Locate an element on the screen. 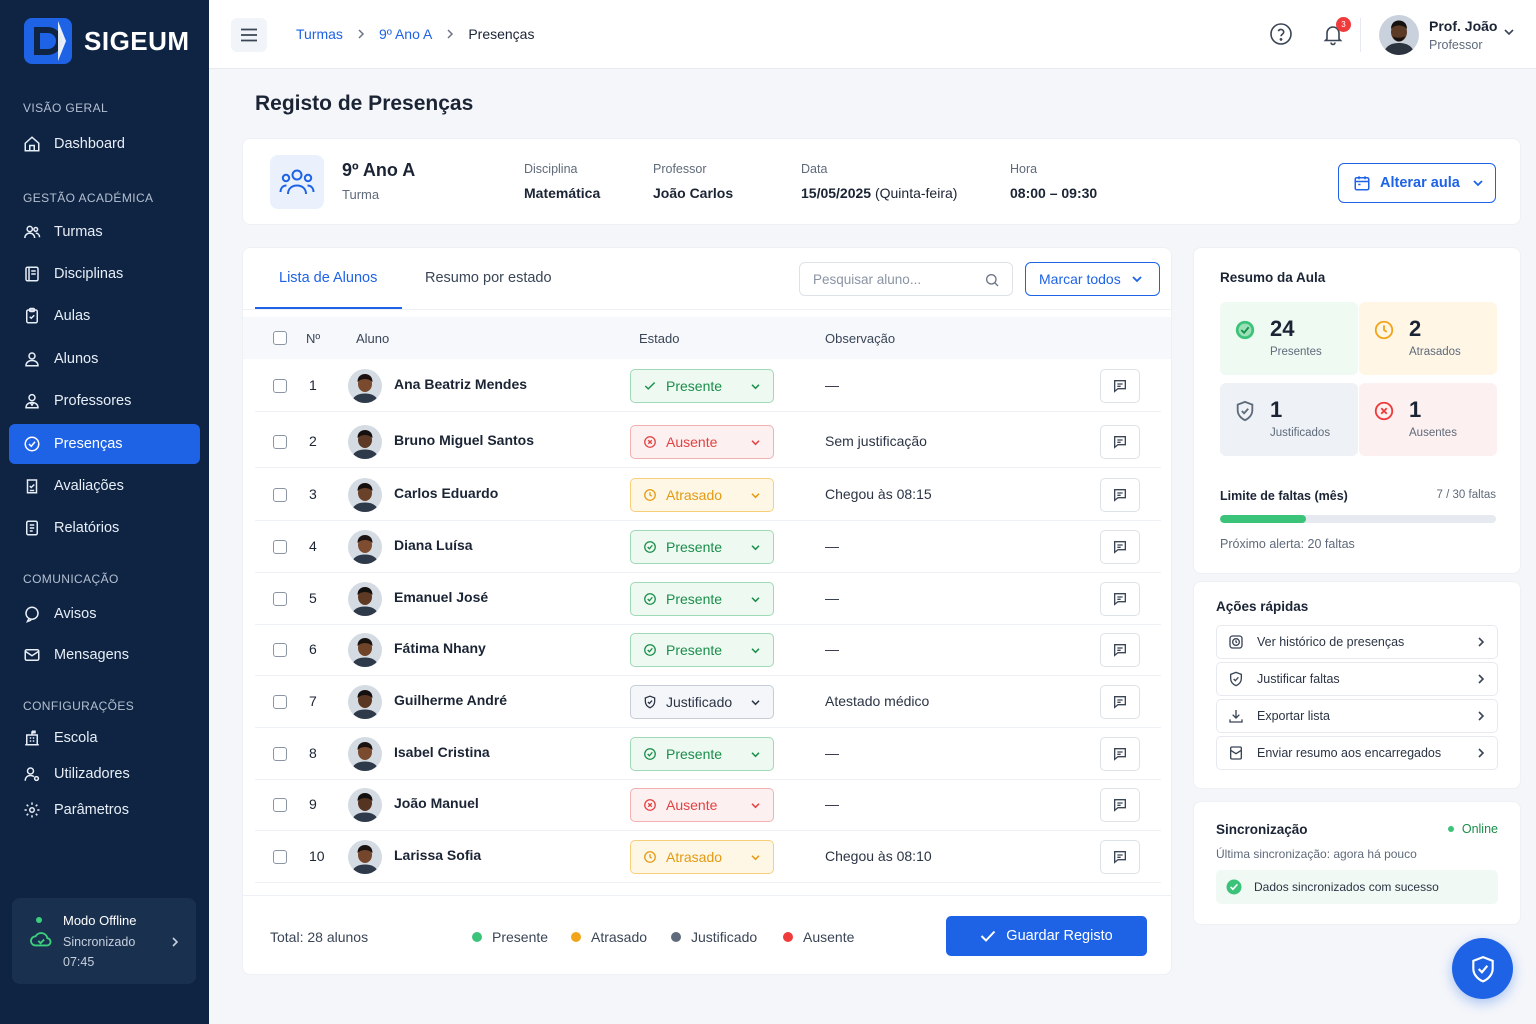 The width and height of the screenshot is (1536, 1024). action-history: Ver histórico de presenças is located at coordinates (1357, 642).